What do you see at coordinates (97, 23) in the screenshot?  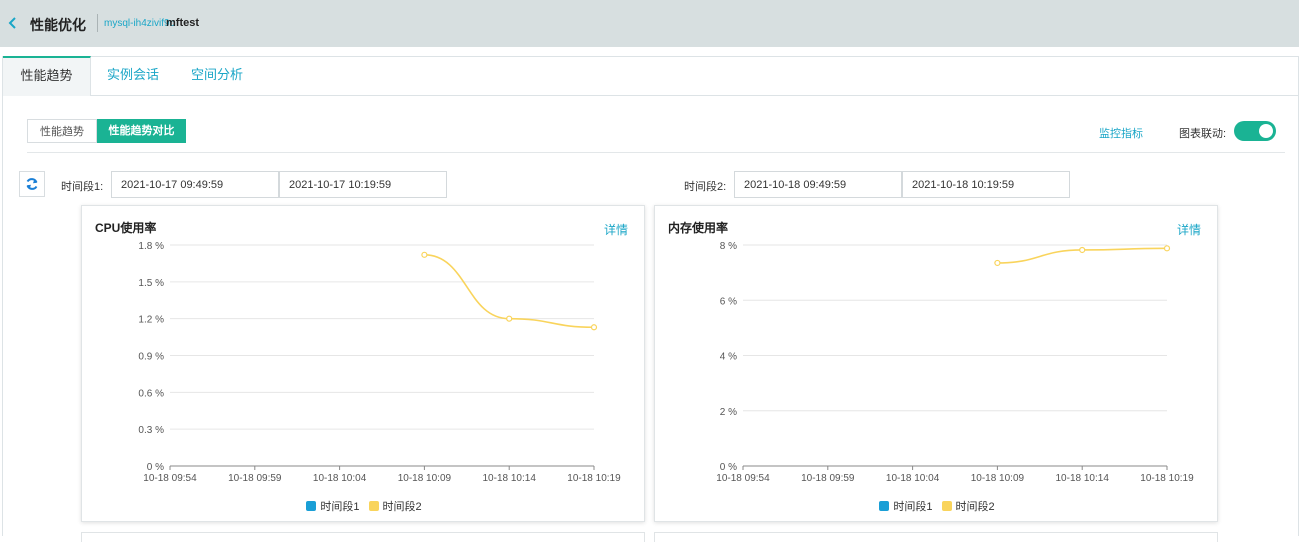 I see `title-divider` at bounding box center [97, 23].